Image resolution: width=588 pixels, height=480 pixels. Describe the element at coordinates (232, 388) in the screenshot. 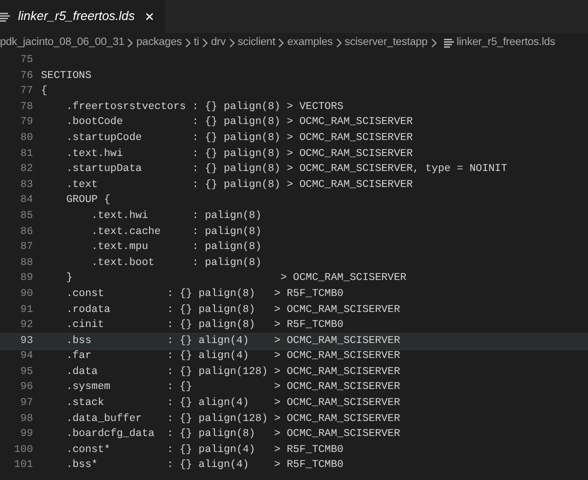

I see `code-line: .sysmem : {} > OCMC_RAM_SCISERVER` at that location.